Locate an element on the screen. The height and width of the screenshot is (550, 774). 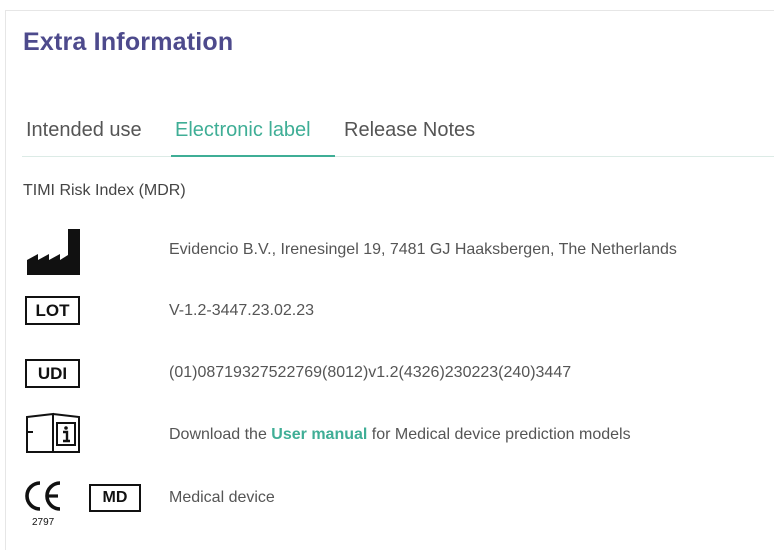
model-name: TIMI Risk Index (MDR) is located at coordinates (104, 190).